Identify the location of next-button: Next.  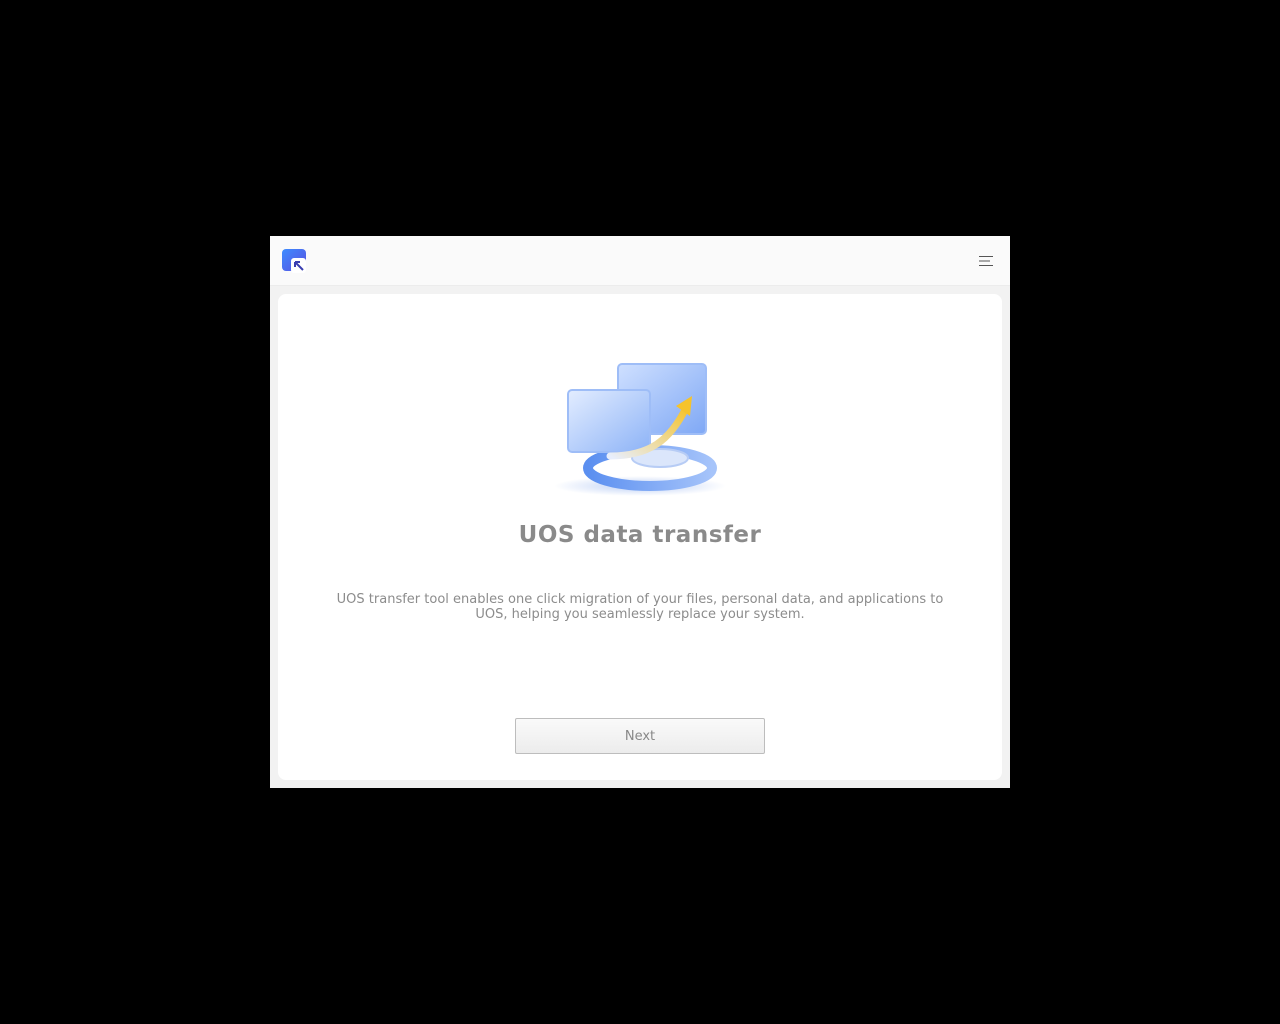
(640, 736).